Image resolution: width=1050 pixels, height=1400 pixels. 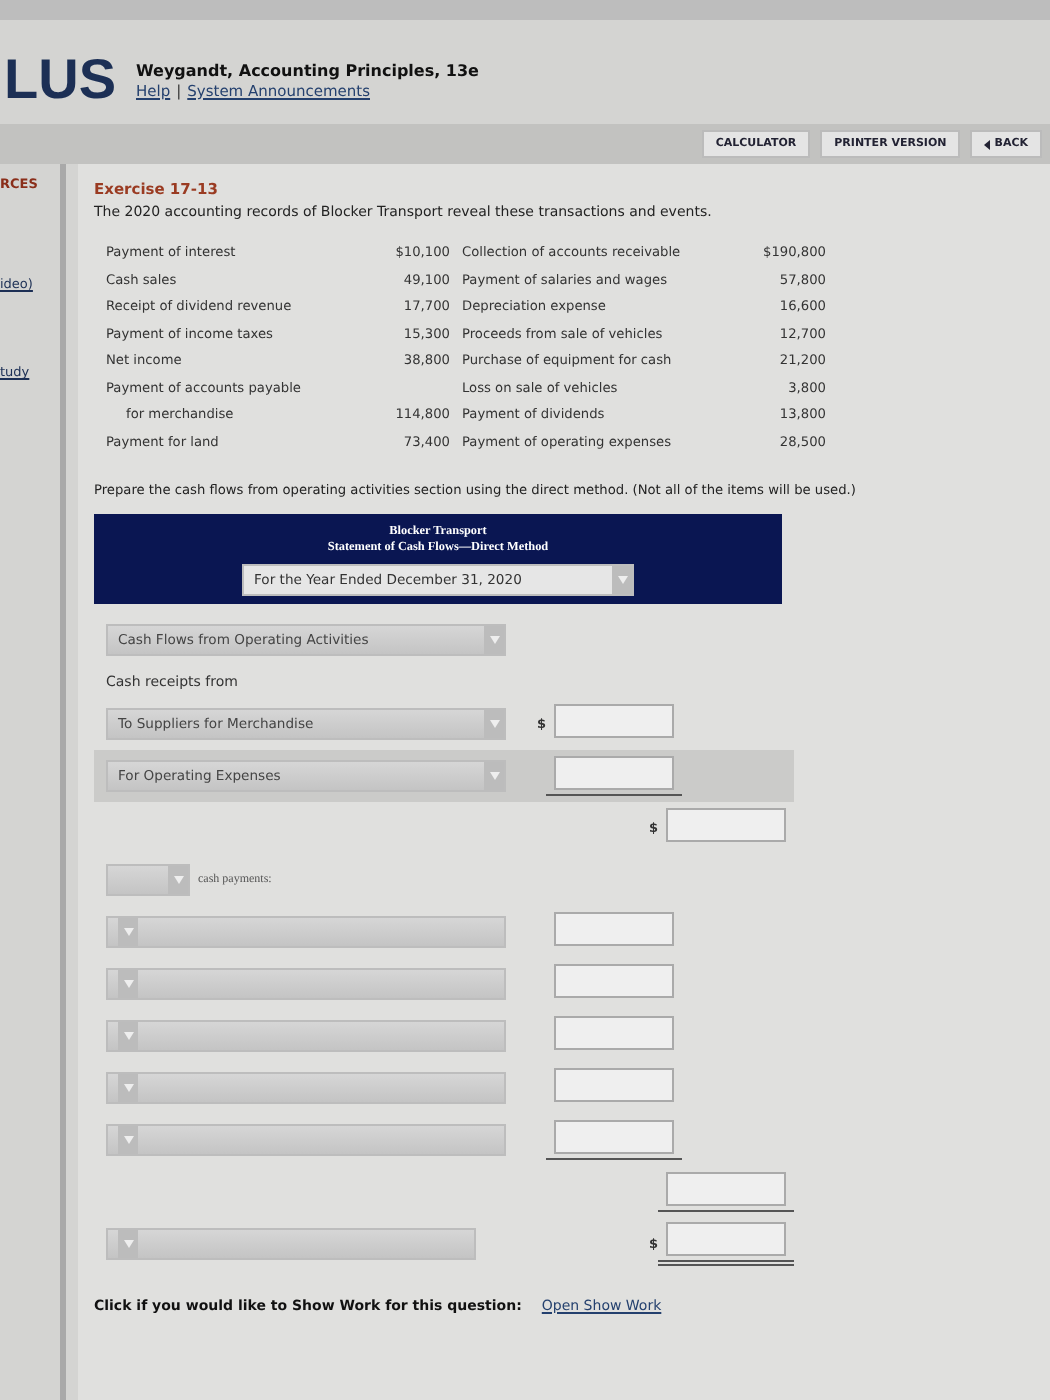 What do you see at coordinates (60, 80) in the screenshot?
I see `logo: LUS` at bounding box center [60, 80].